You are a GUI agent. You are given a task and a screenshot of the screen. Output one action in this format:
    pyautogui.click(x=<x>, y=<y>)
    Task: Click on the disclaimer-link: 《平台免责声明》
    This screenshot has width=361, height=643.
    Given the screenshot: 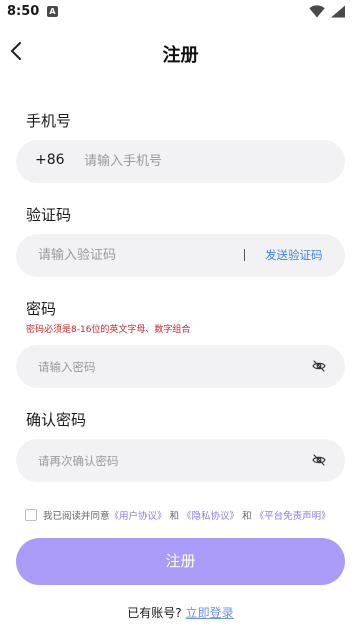 What is the action you would take?
    pyautogui.click(x=293, y=515)
    